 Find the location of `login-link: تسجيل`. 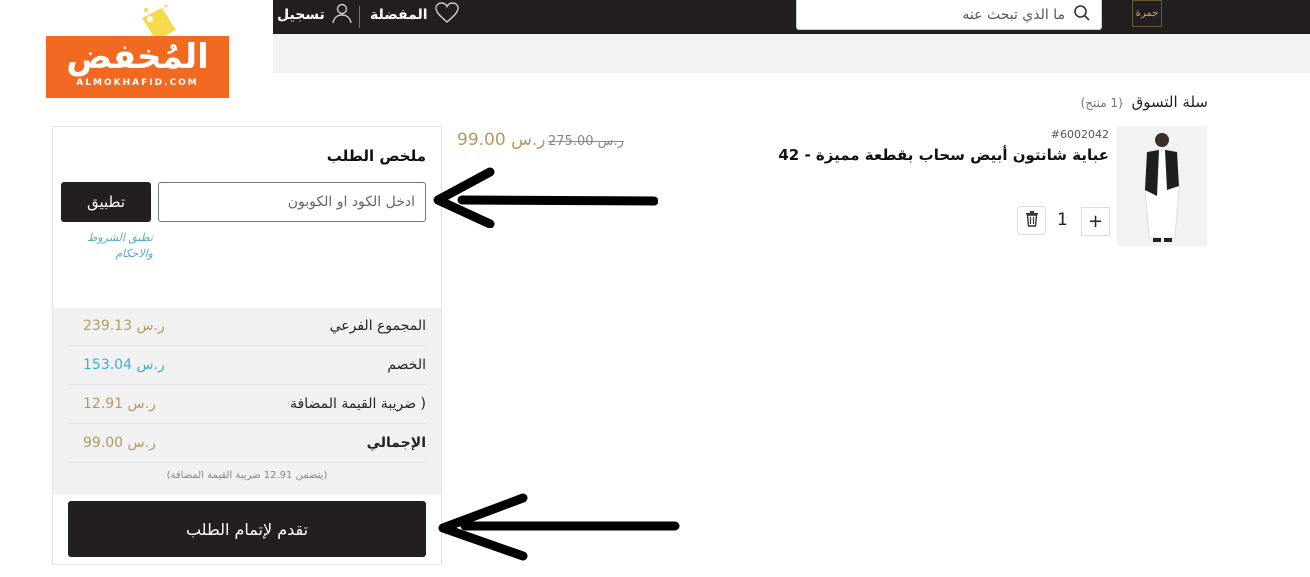

login-link: تسجيل is located at coordinates (315, 15).